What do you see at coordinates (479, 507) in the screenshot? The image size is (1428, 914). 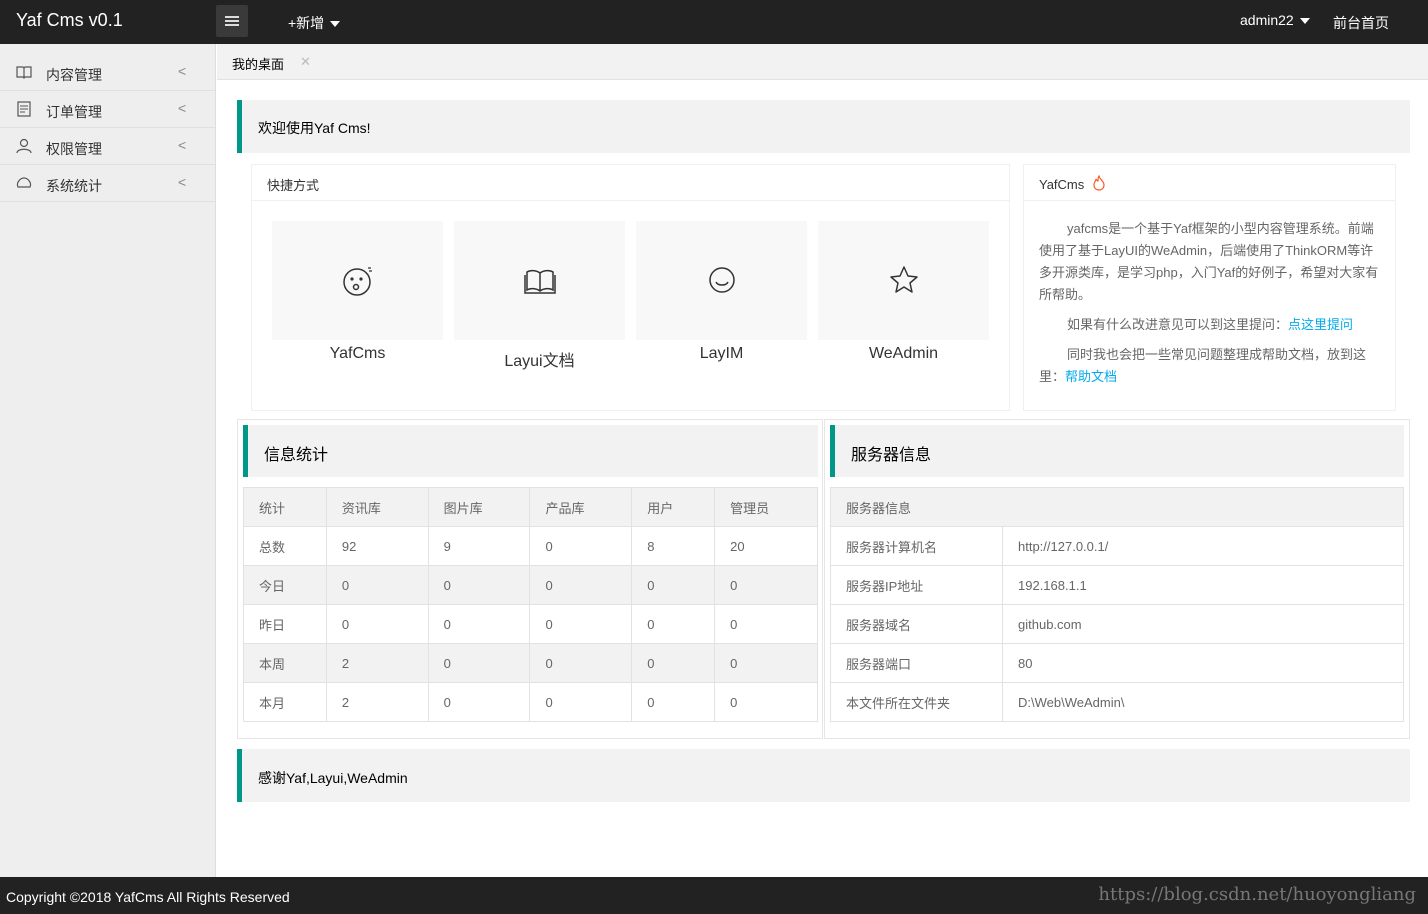 I see `column-header: 图片库` at bounding box center [479, 507].